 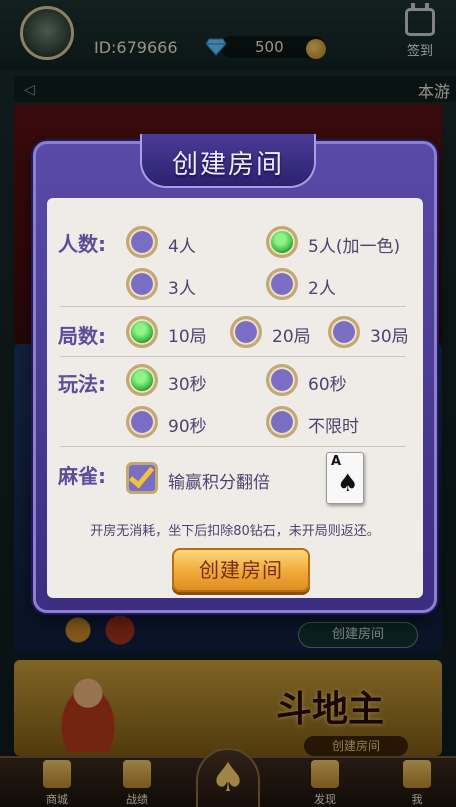 What do you see at coordinates (348, 483) in the screenshot?
I see `card-suit: ♠` at bounding box center [348, 483].